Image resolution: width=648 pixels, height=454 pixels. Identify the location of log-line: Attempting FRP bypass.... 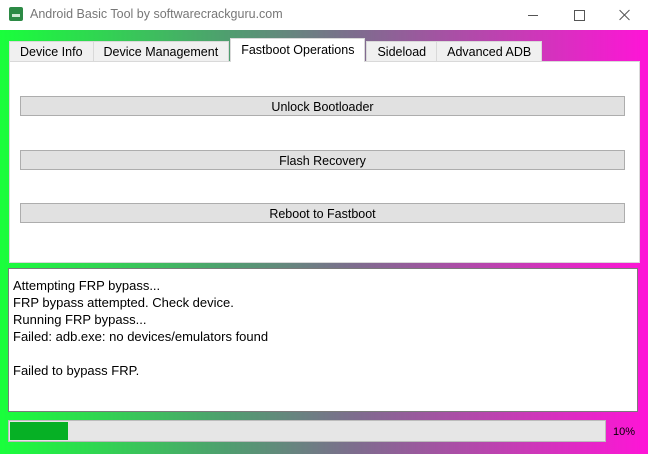
(87, 285).